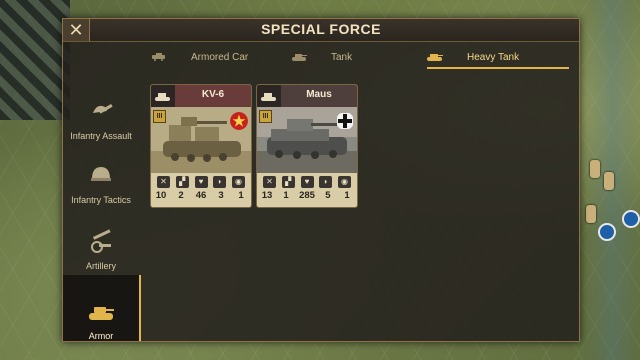 The width and height of the screenshot is (640, 360). I want to click on health-value: 46, so click(201, 195).